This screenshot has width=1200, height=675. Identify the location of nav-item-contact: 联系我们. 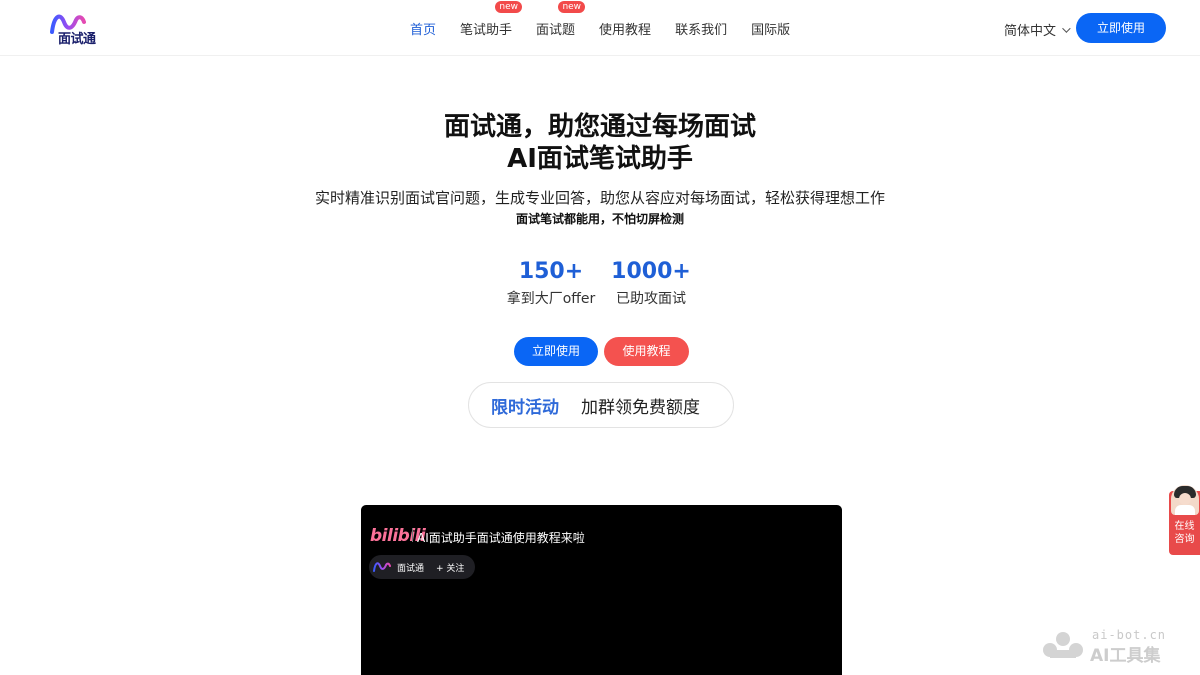
(701, 28).